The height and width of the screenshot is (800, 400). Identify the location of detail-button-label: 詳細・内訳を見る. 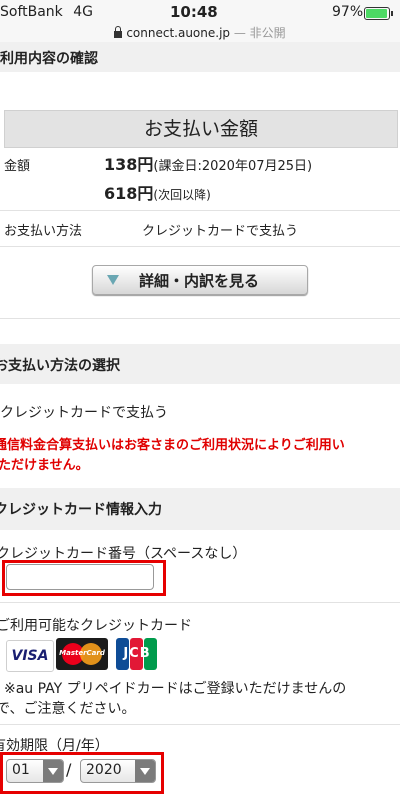
(199, 281).